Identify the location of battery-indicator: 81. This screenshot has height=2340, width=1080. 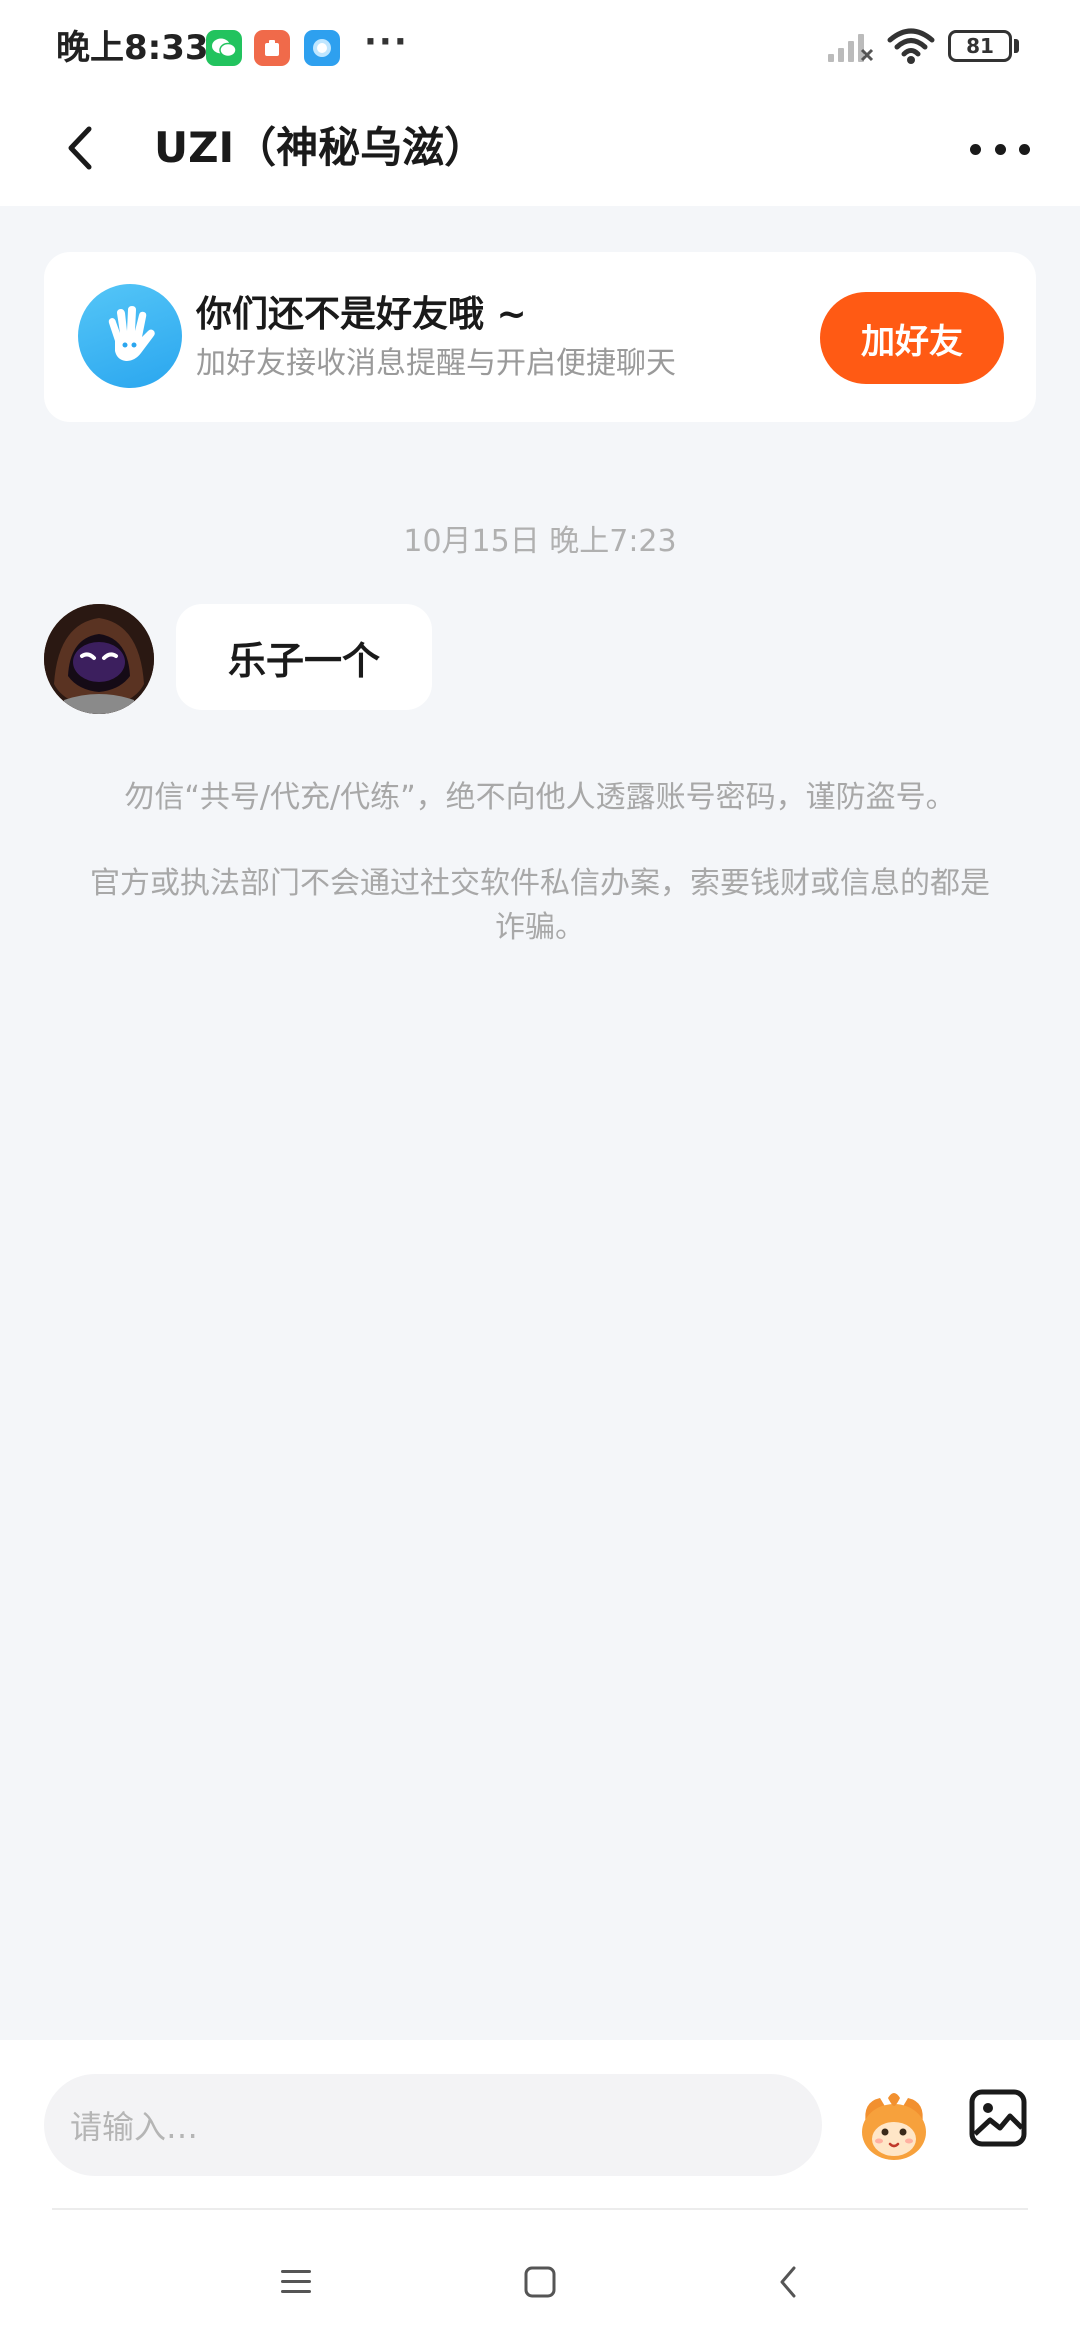
(980, 46).